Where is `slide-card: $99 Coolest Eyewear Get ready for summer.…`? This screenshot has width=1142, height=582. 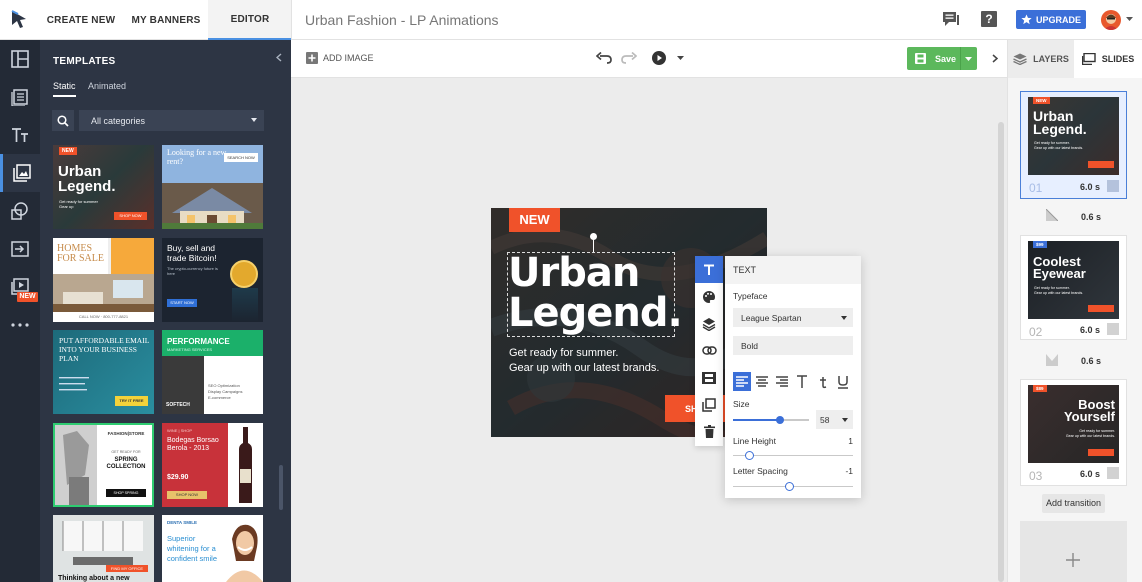 slide-card: $99 Coolest Eyewear Get ready for summer.… is located at coordinates (1073, 287).